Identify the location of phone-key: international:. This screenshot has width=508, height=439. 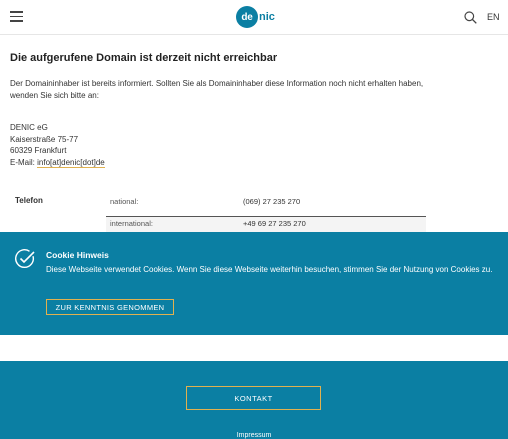
(131, 223).